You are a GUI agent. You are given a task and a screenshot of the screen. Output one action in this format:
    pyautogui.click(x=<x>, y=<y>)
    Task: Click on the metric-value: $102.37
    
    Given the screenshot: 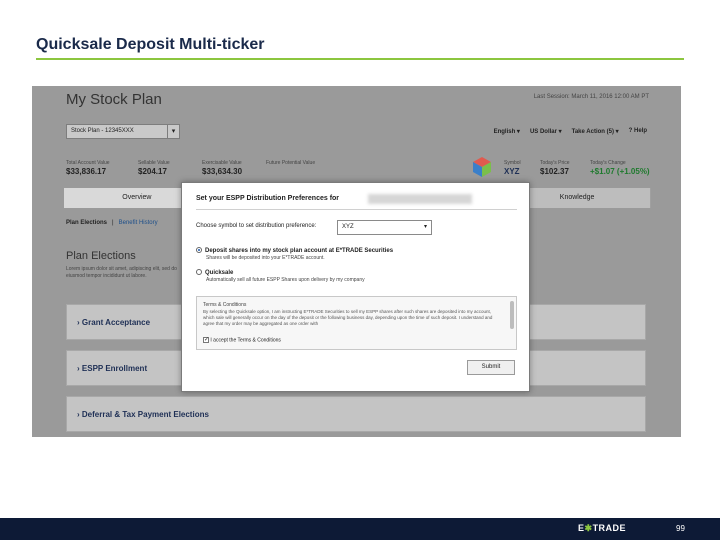 What is the action you would take?
    pyautogui.click(x=554, y=171)
    